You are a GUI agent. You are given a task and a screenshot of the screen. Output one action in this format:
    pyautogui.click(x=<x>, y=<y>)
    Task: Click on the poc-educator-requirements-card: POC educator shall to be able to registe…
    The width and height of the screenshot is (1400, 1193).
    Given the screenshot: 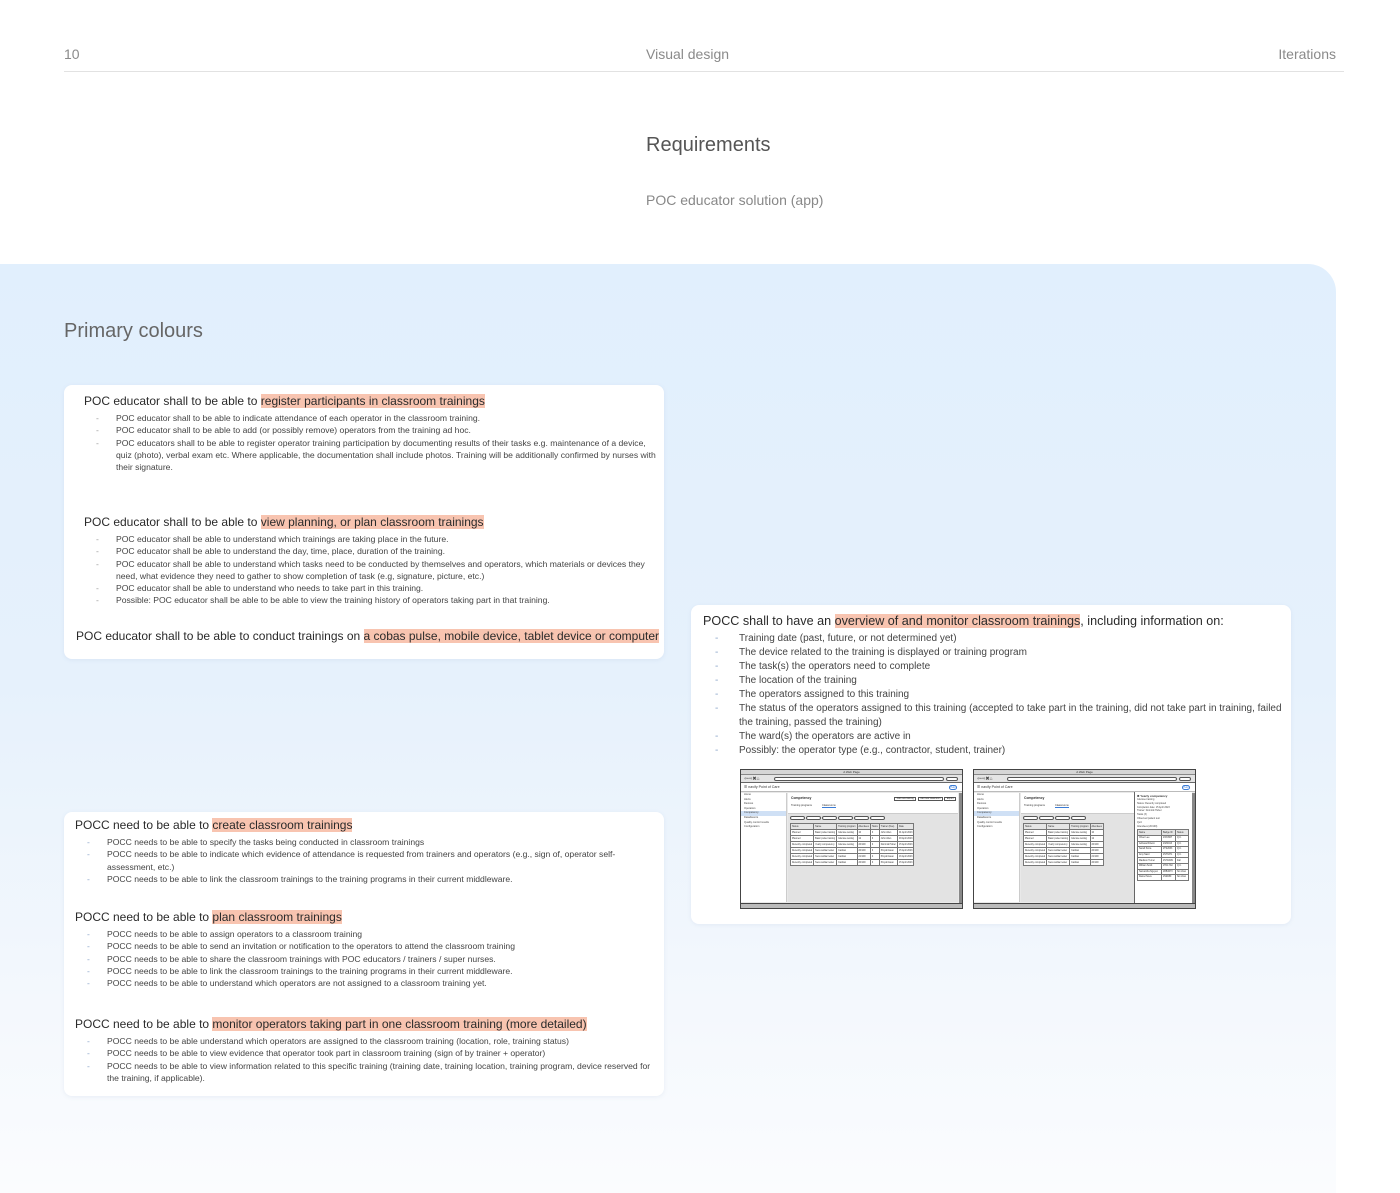 What is the action you would take?
    pyautogui.click(x=364, y=522)
    